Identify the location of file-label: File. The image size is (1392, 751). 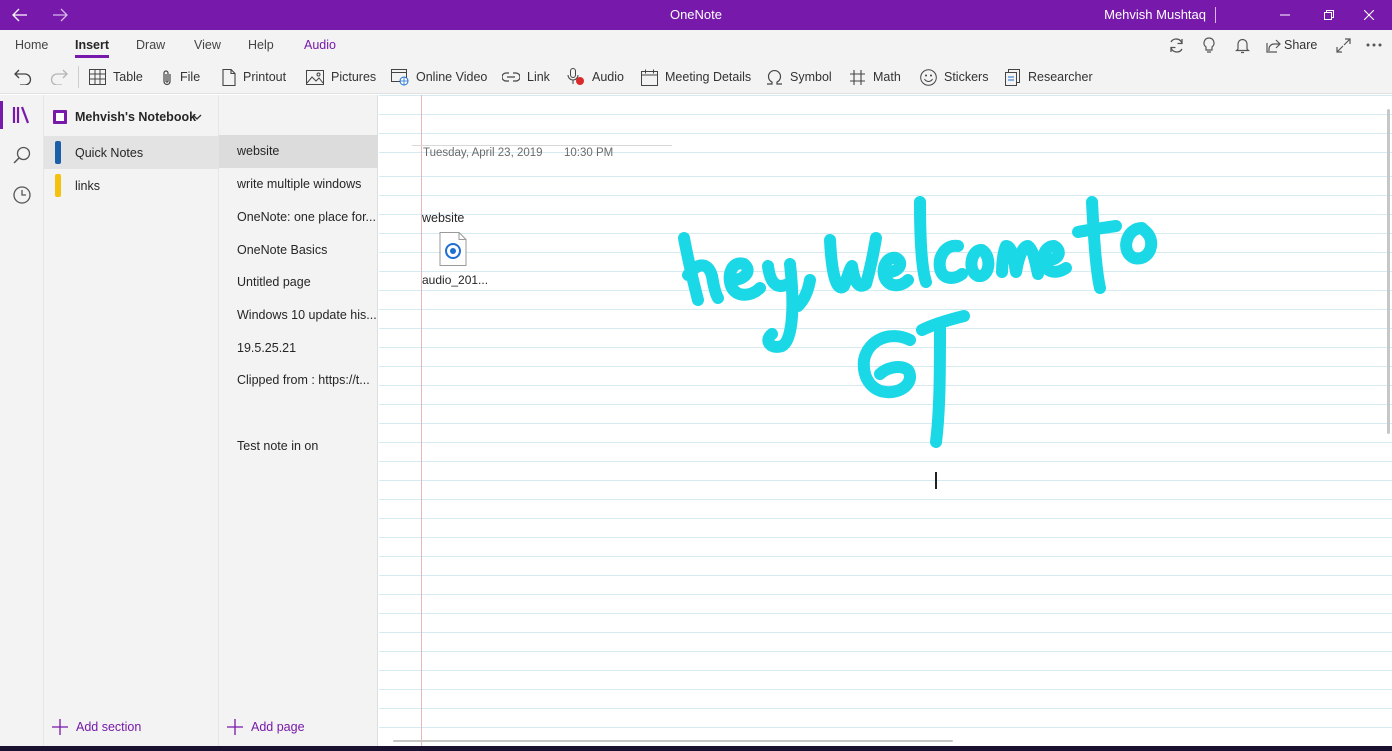
(190, 77).